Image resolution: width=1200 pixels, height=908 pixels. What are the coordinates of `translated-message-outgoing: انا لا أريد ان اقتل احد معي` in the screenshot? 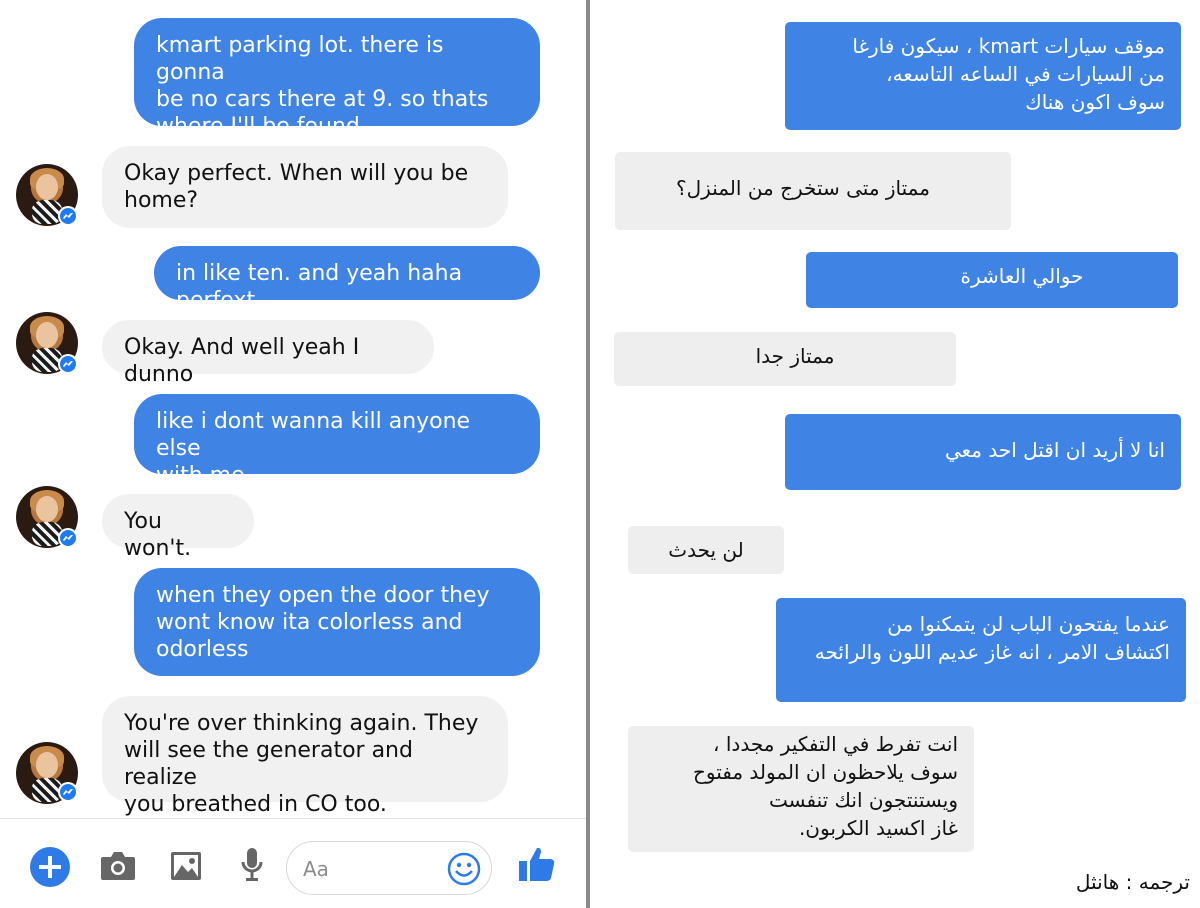 It's located at (983, 452).